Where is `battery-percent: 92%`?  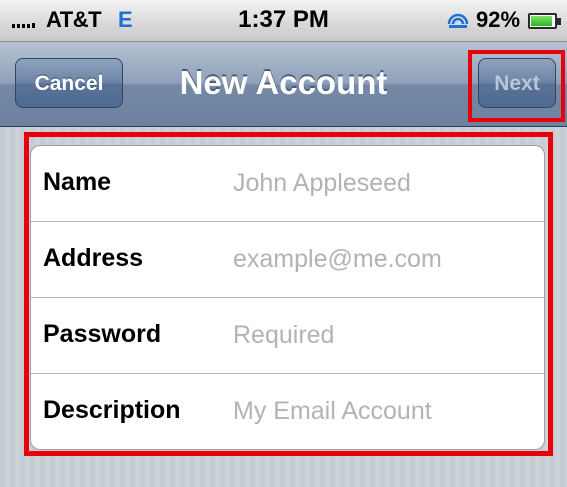 battery-percent: 92% is located at coordinates (498, 19).